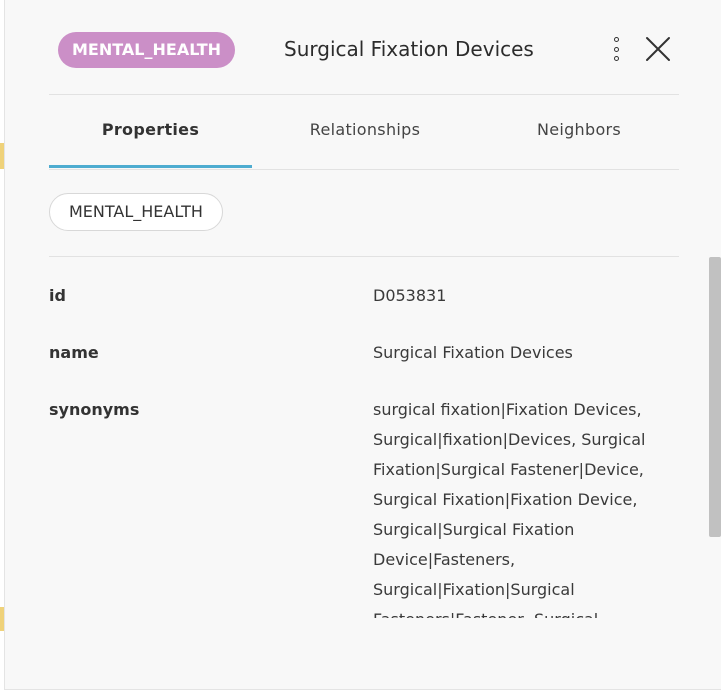 The height and width of the screenshot is (694, 721). I want to click on properties-scrollbar, so click(714, 398).